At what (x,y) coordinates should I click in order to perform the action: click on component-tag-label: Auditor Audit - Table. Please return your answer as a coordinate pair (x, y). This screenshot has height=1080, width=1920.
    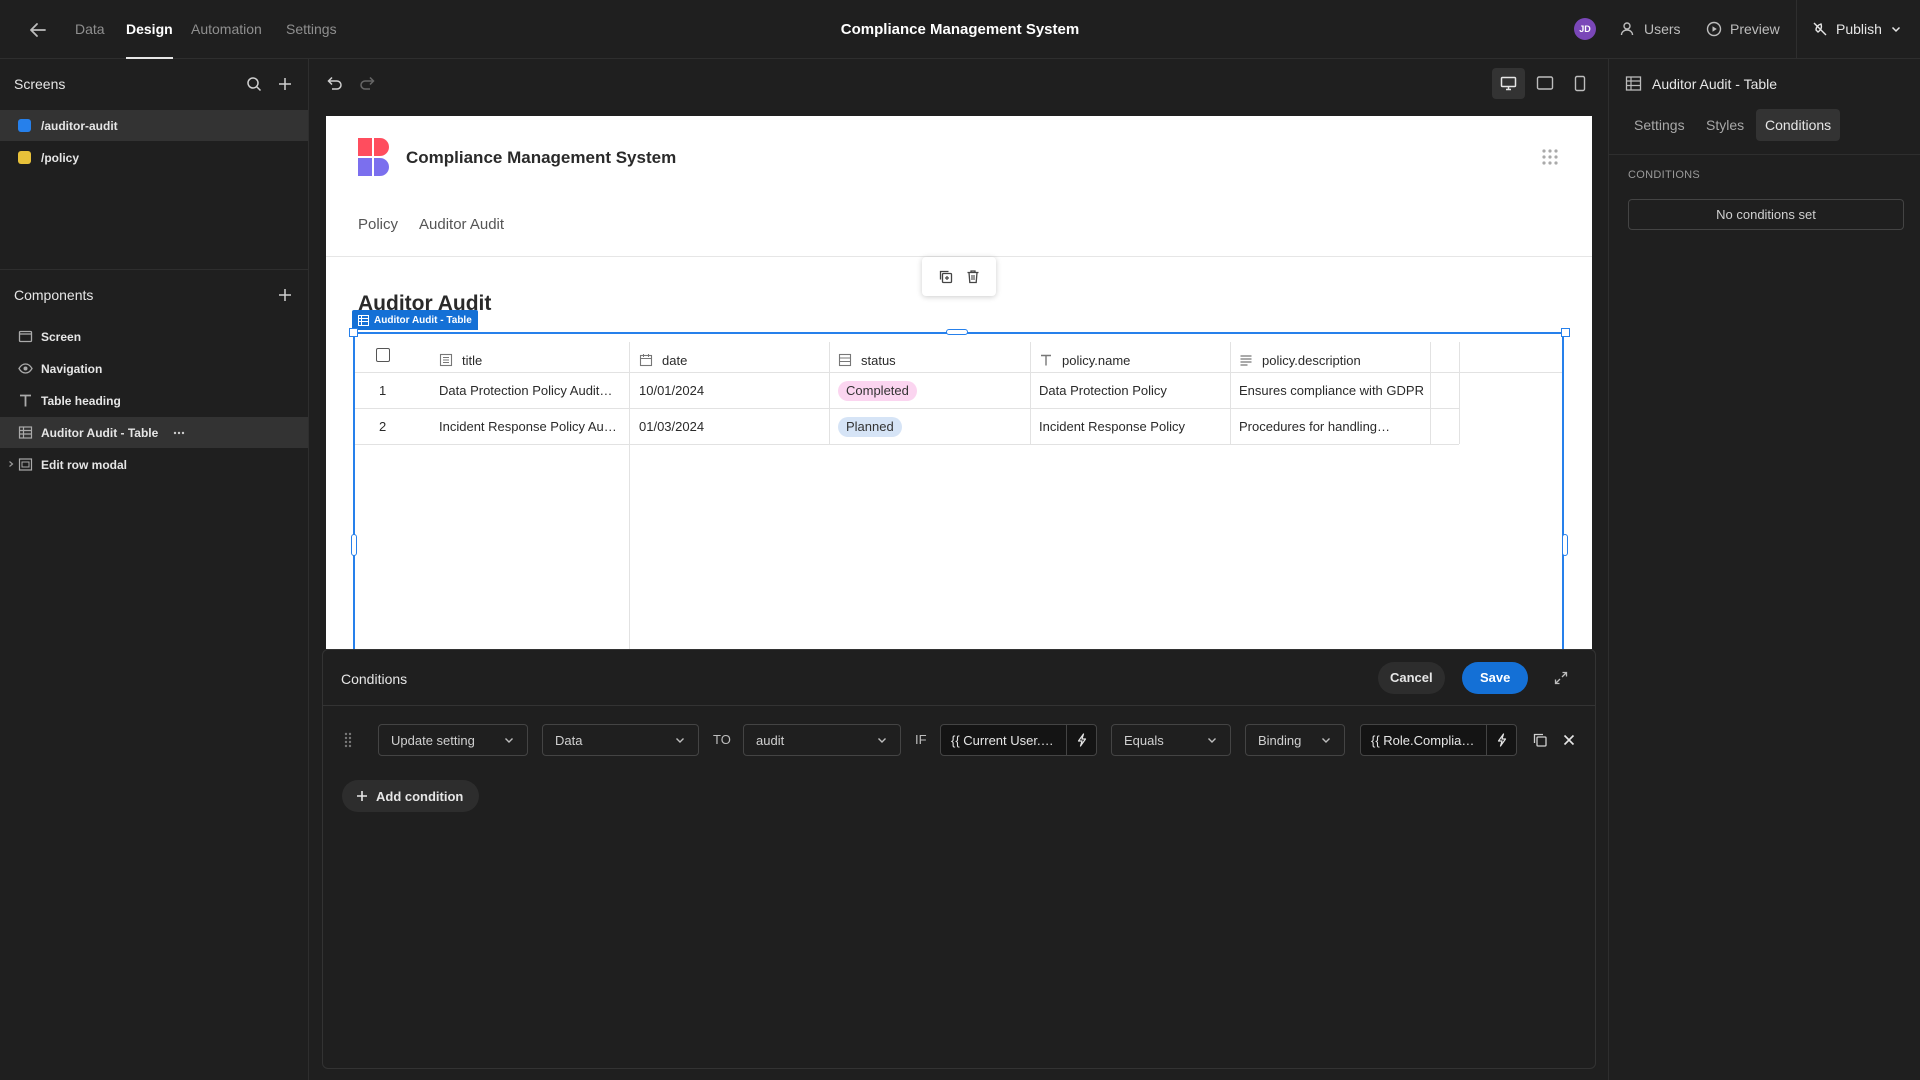
    Looking at the image, I should click on (423, 320).